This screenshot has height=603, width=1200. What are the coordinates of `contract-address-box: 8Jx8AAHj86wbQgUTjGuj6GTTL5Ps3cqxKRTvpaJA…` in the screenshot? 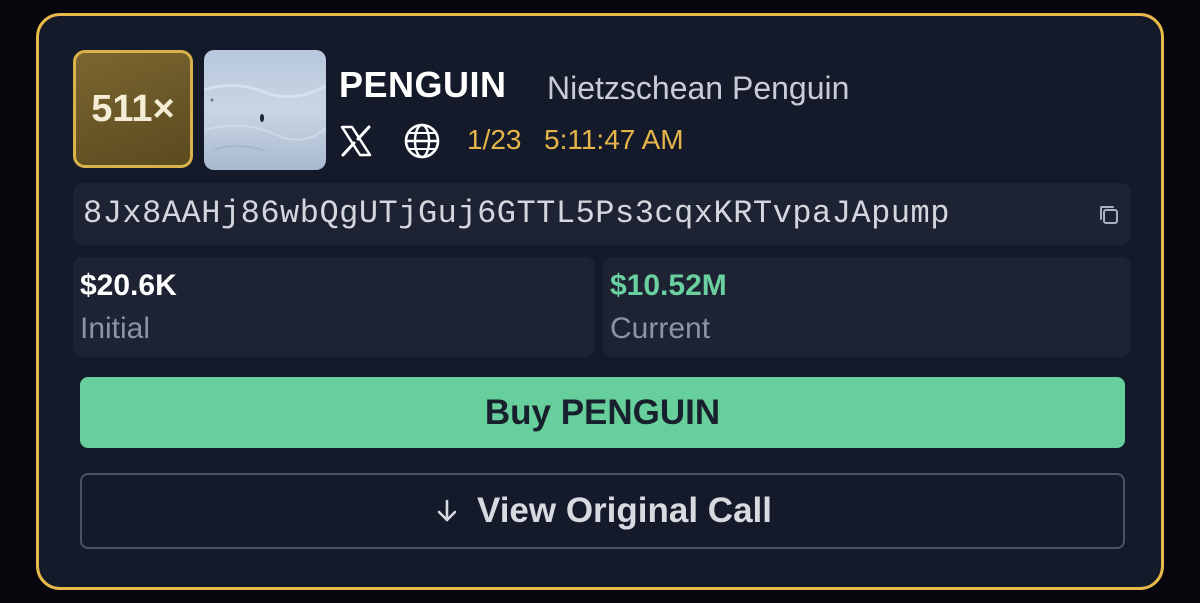 It's located at (602, 214).